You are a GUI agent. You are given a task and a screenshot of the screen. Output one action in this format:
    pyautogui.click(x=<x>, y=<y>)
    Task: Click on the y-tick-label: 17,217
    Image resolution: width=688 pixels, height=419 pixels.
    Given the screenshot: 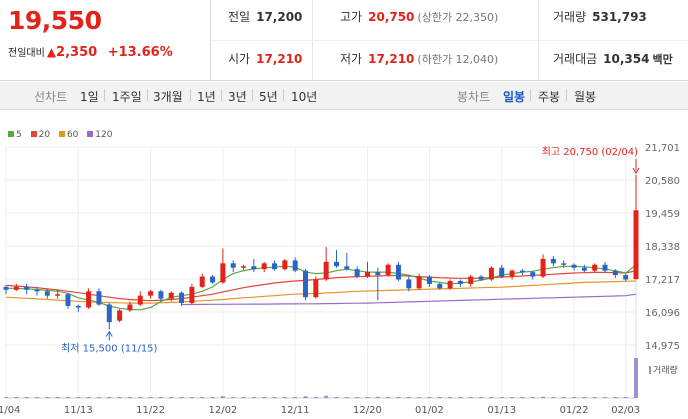 What is the action you would take?
    pyautogui.click(x=662, y=280)
    